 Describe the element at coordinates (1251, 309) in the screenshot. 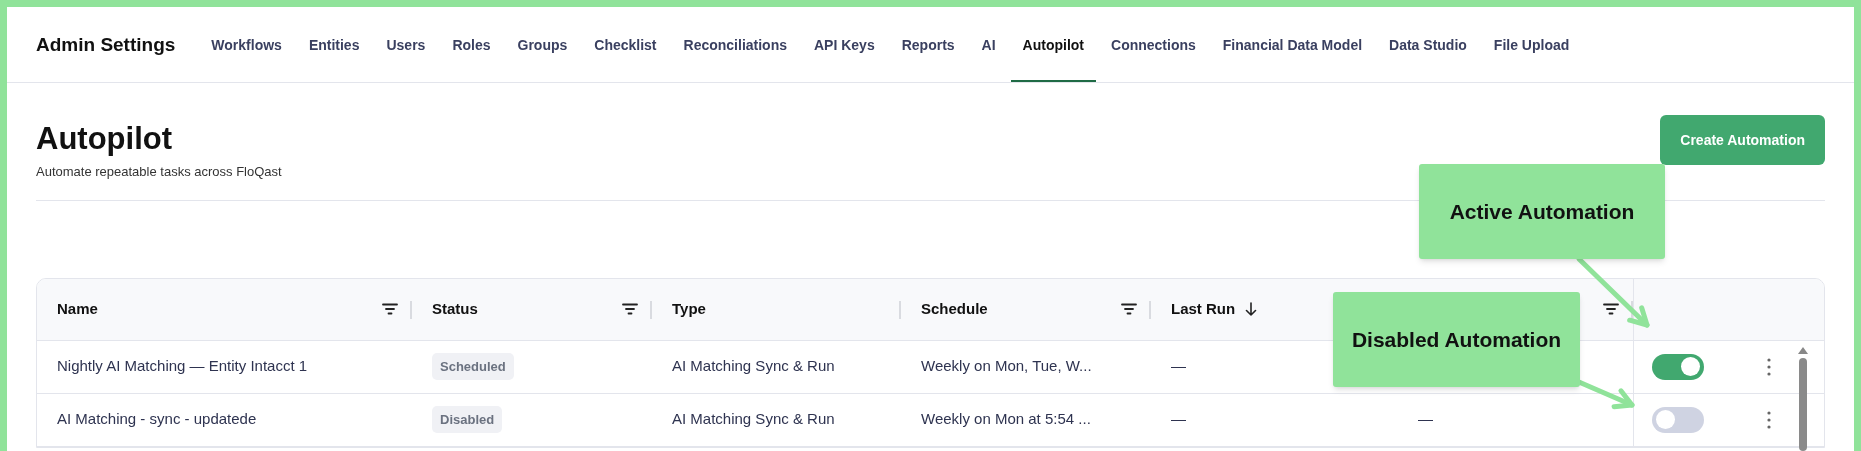

I see `sort-down-icon` at that location.